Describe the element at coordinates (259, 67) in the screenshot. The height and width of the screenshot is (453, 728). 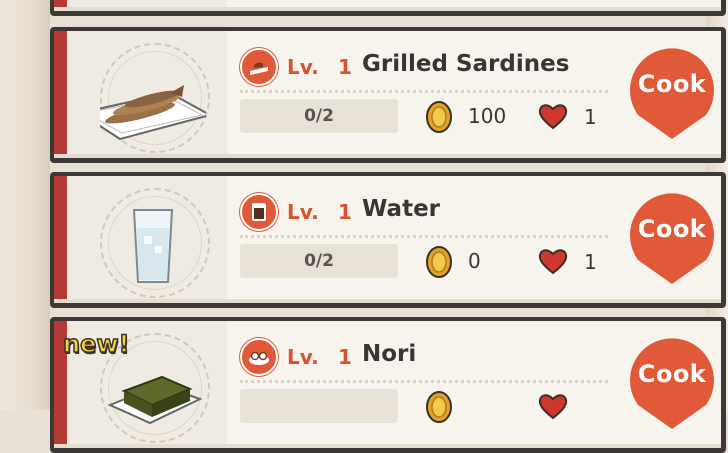
I see `grill-icon` at that location.